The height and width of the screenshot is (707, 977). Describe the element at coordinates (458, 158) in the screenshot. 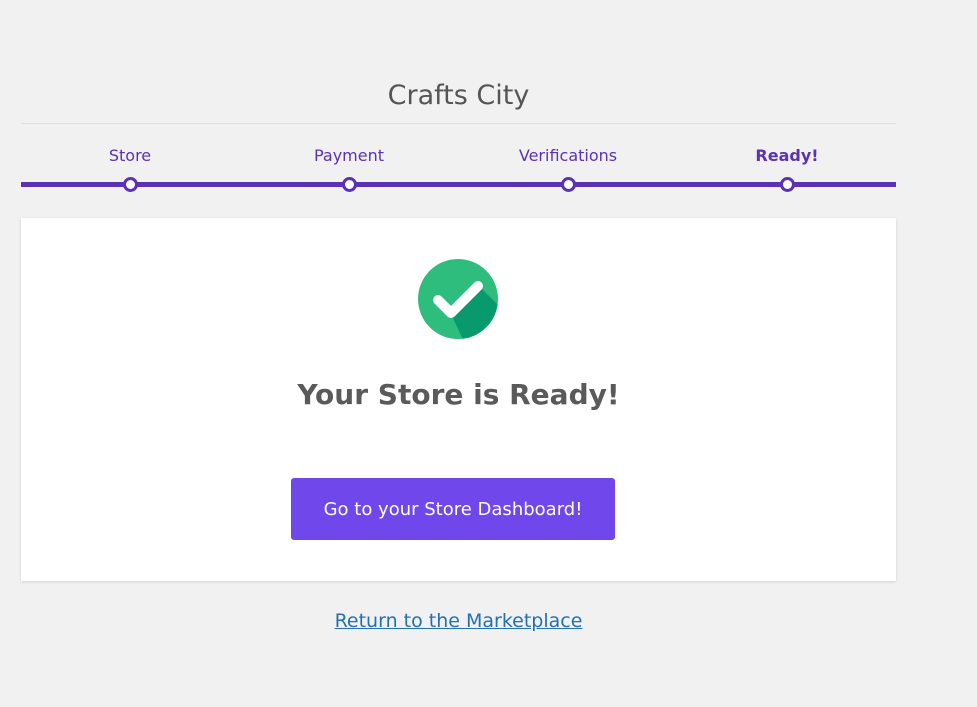

I see `progress-steps: Store Payment Verifications Ready!` at that location.